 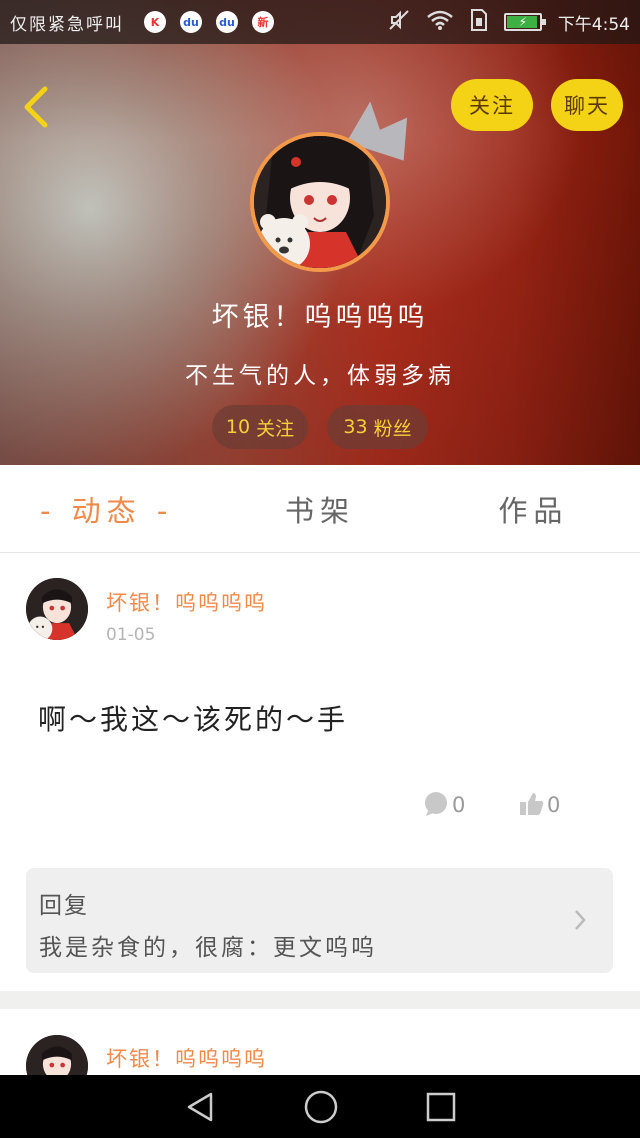 I want to click on status-bar: 仅限紧急呼叫 K du du 新 ⚡ 下午4:54, so click(x=320, y=22).